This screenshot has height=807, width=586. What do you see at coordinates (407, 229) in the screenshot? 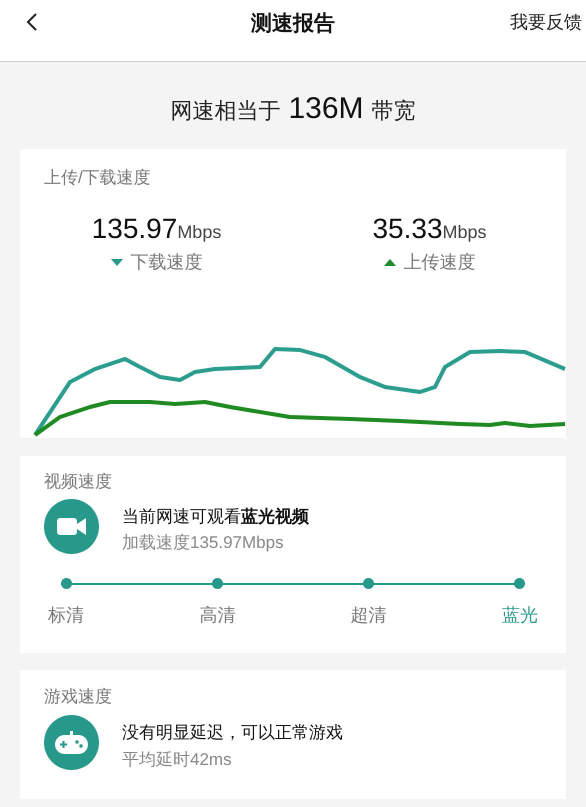
I see `speed-value: 35.33` at bounding box center [407, 229].